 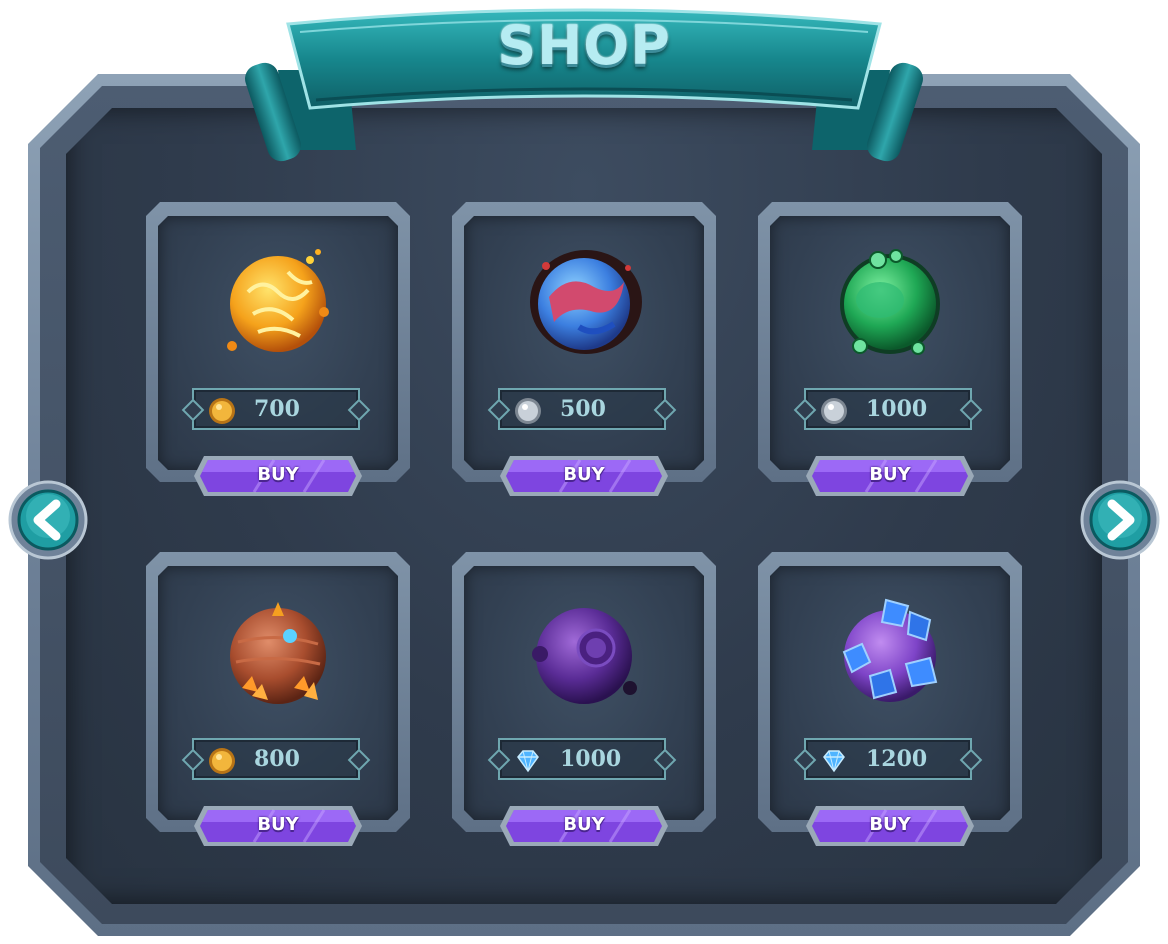 I want to click on next-page-button, so click(x=1120, y=520).